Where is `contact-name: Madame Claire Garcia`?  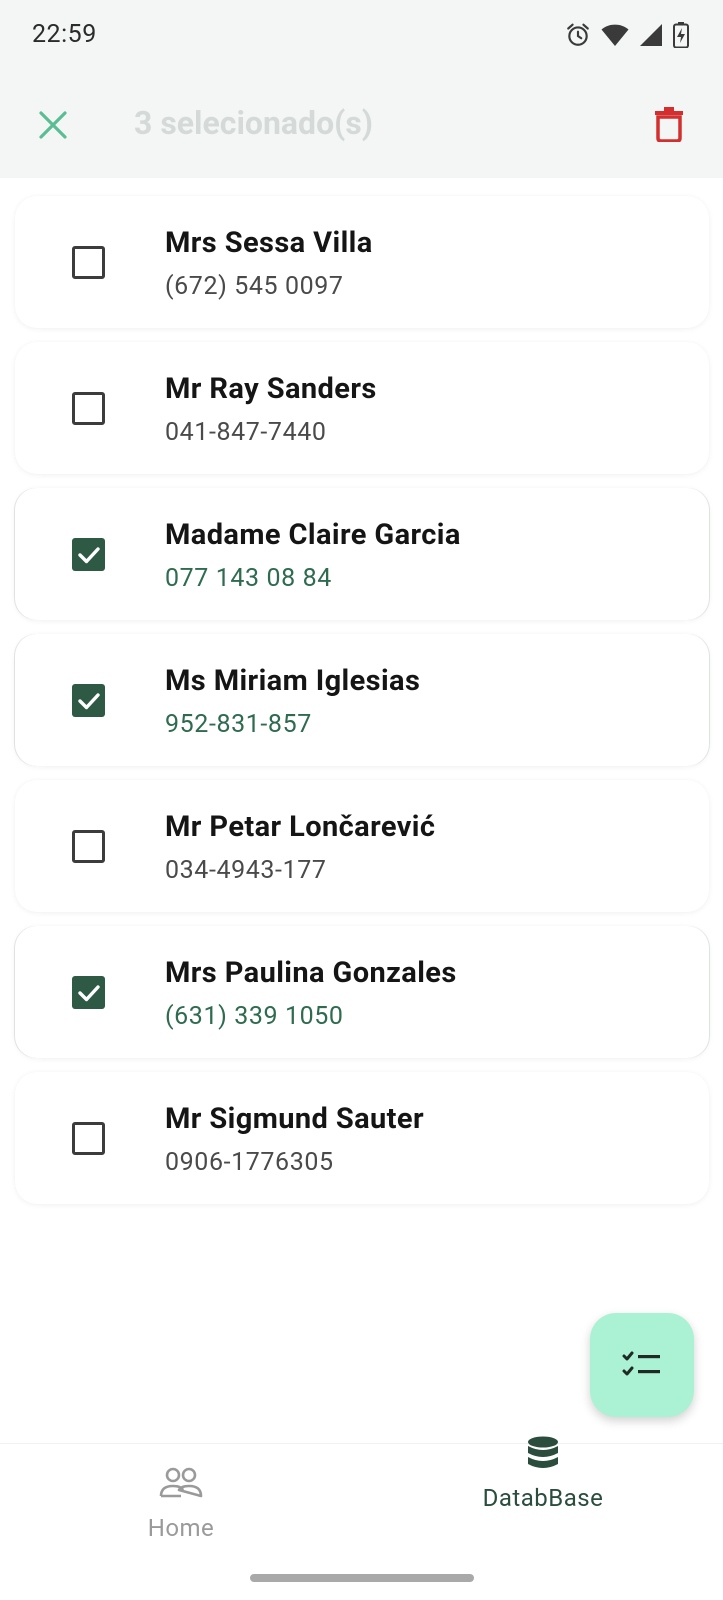
contact-name: Madame Claire Garcia is located at coordinates (313, 535).